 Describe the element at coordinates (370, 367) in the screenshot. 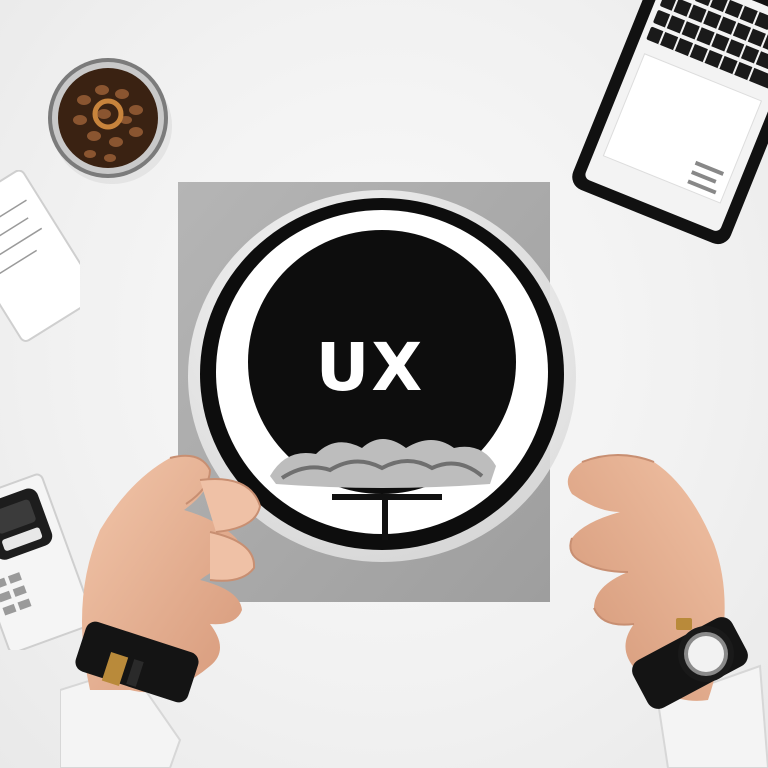

I see `sign-label: UX` at that location.